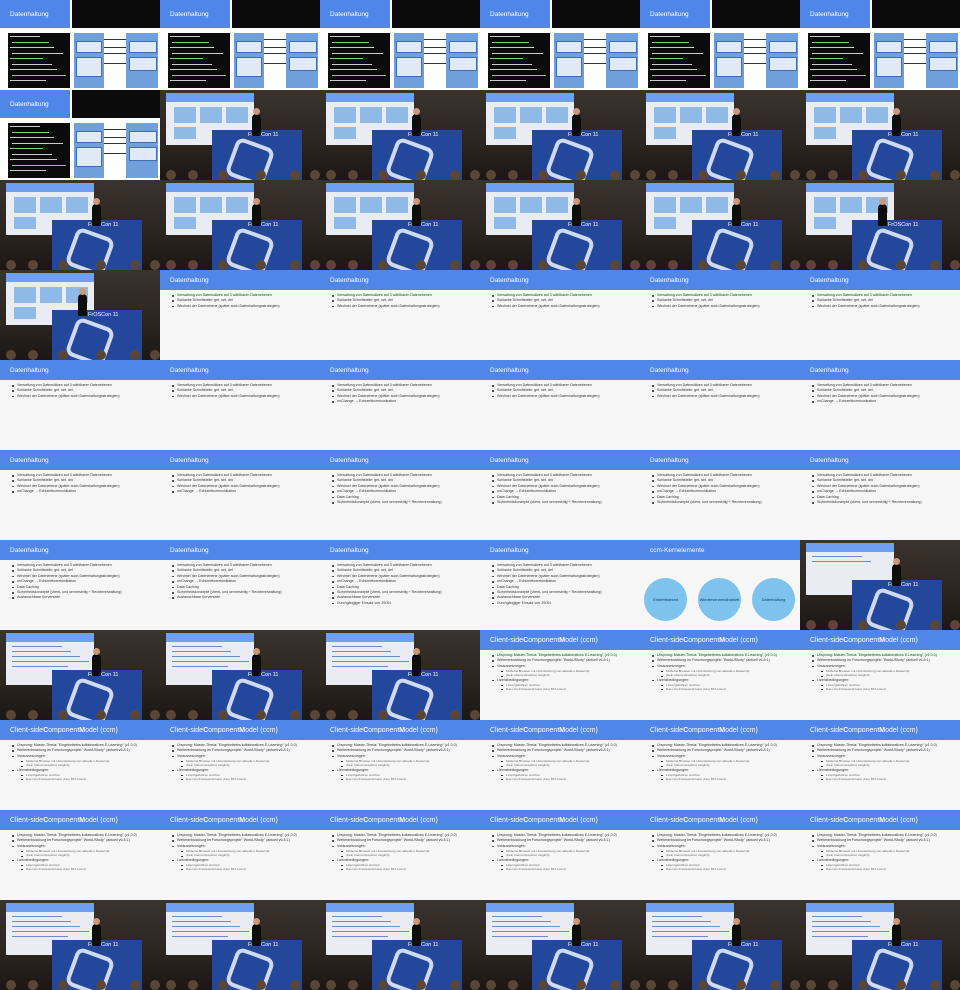 The height and width of the screenshot is (990, 960). Describe the element at coordinates (276, 14) in the screenshot. I see `code-block-top` at that location.